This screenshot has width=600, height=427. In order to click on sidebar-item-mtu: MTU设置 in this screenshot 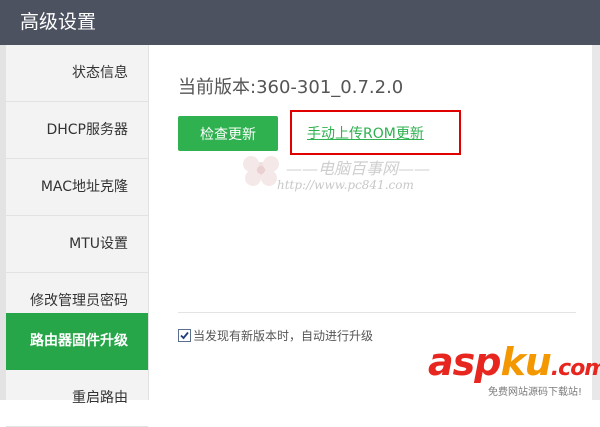, I will do `click(77, 244)`.